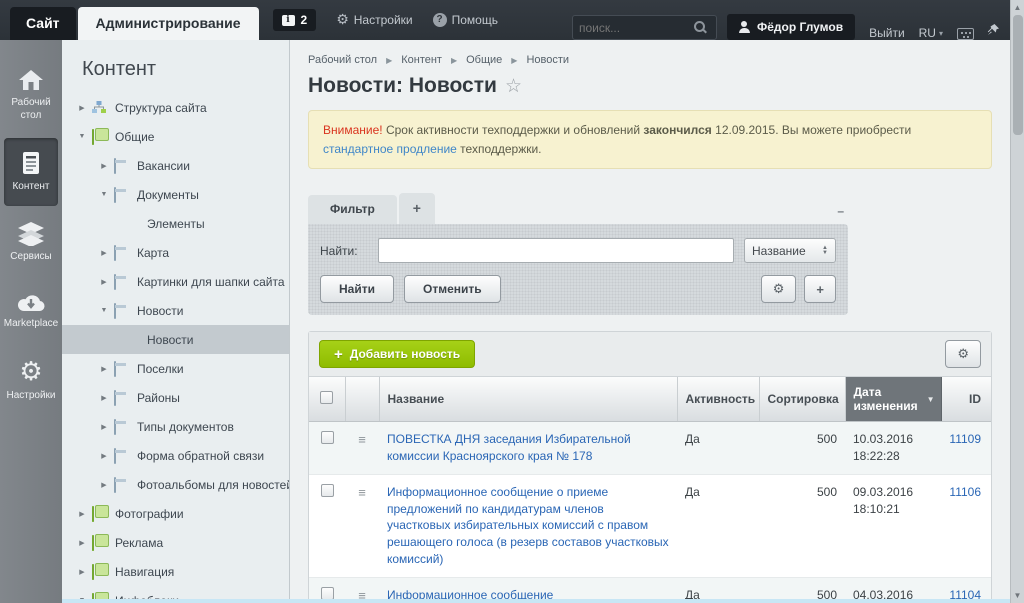 The height and width of the screenshot is (603, 1024). Describe the element at coordinates (893, 400) in the screenshot. I see `column-header-date-modified: Дата изменения ▼` at that location.